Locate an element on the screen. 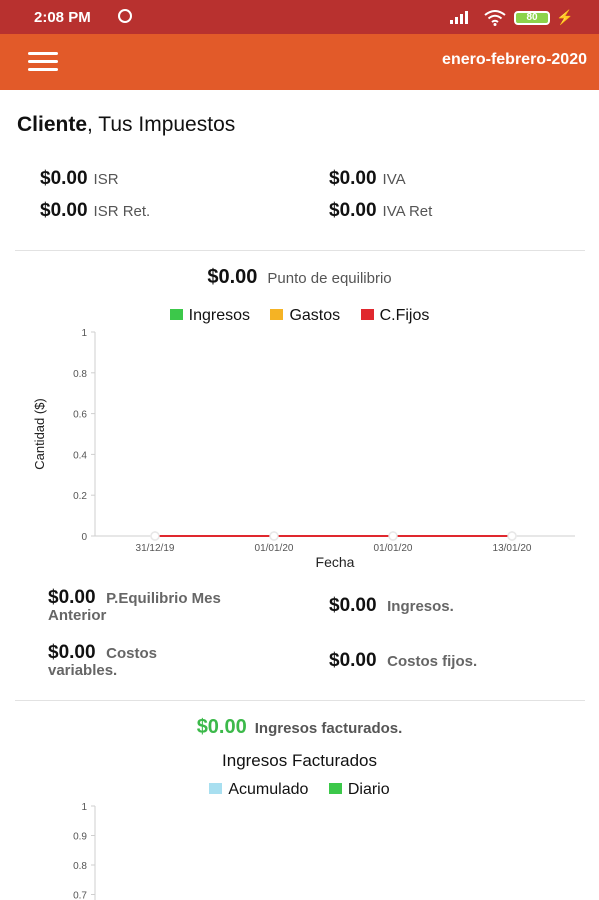  tax-isr: $0.00 ISR is located at coordinates (79, 179).